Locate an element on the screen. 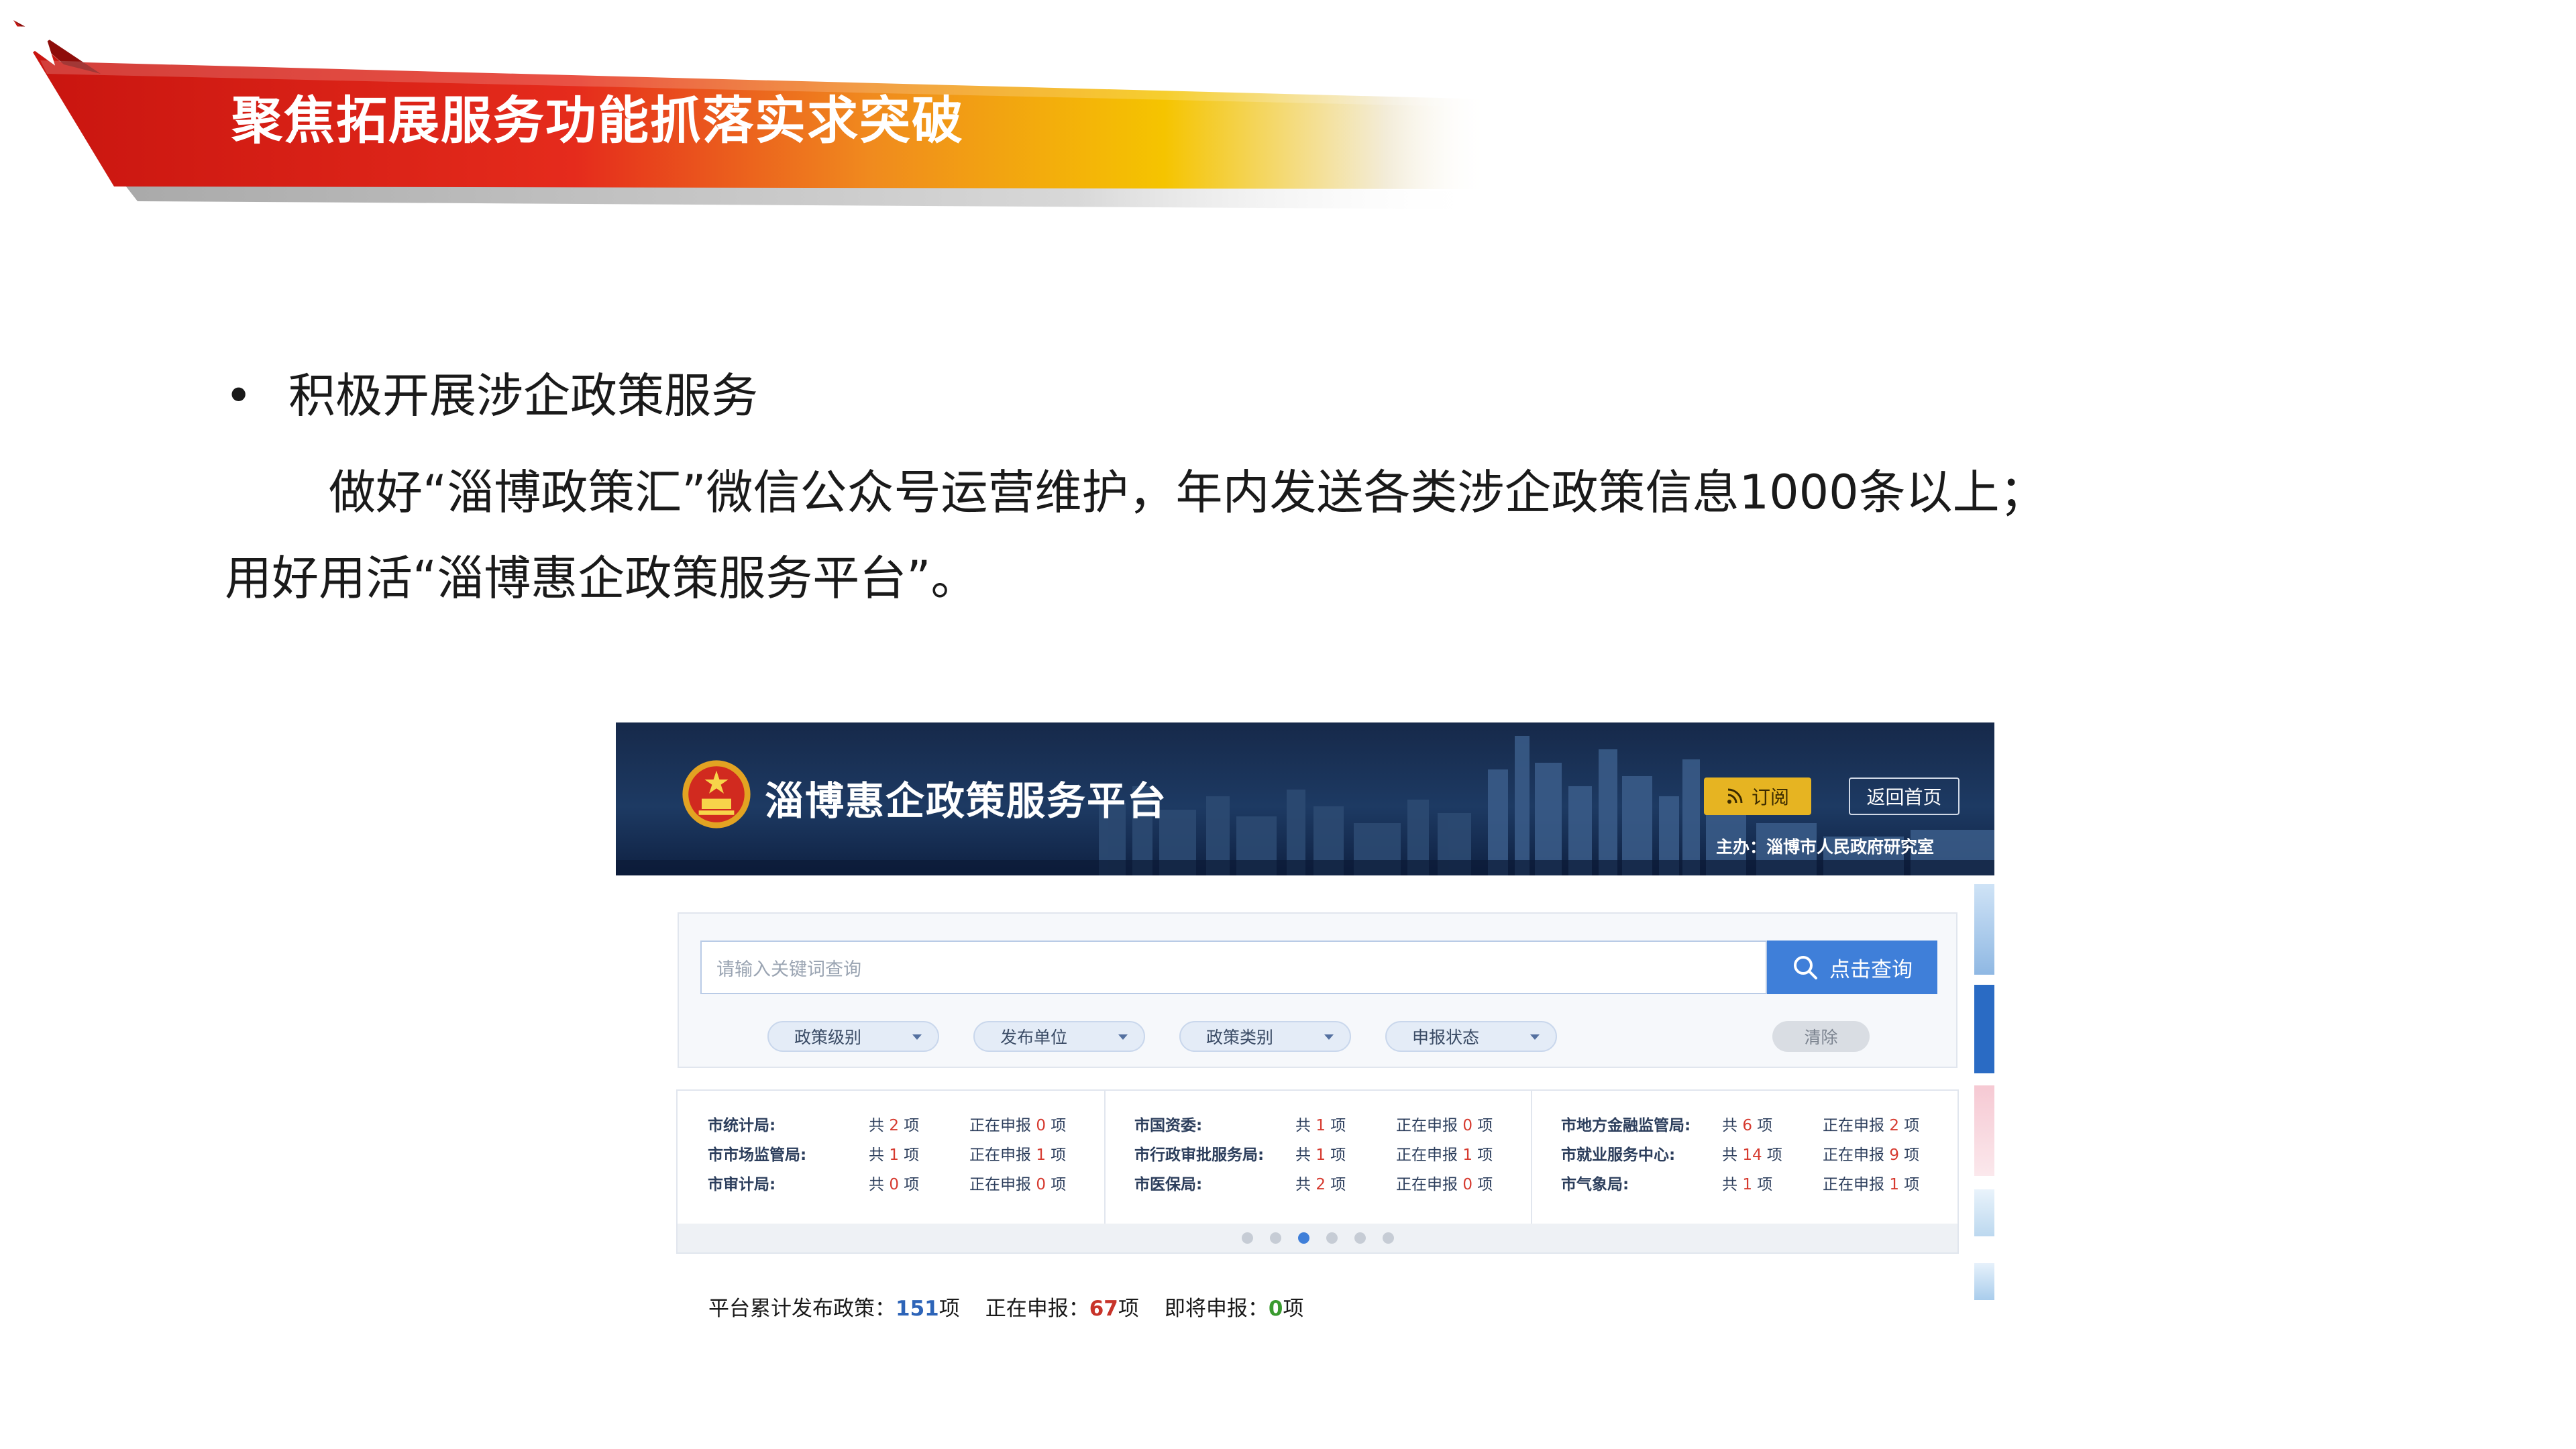  department-name: 市地方金融监管局: is located at coordinates (1626, 1125).